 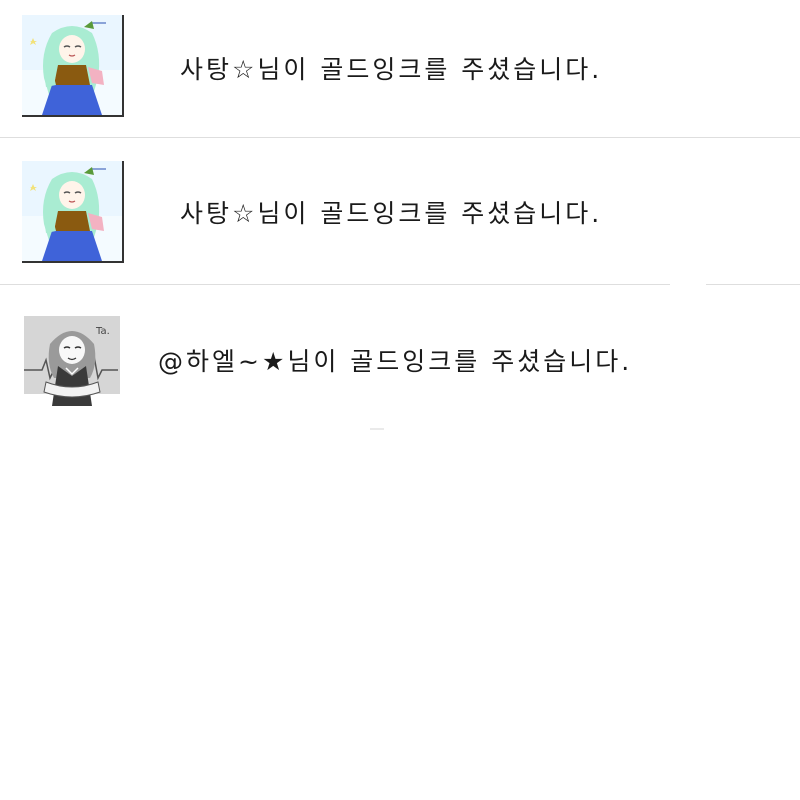 What do you see at coordinates (377, 429) in the screenshot?
I see `scroll-artifact` at bounding box center [377, 429].